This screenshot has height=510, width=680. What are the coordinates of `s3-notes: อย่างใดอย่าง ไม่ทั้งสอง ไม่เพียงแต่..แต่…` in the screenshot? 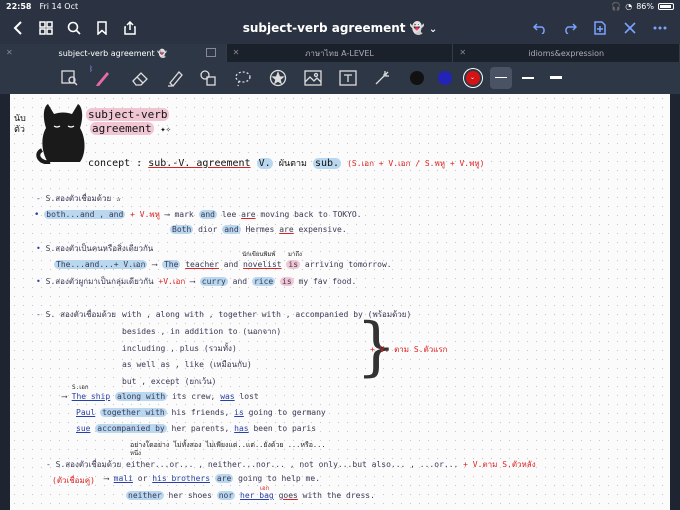 It's located at (228, 445).